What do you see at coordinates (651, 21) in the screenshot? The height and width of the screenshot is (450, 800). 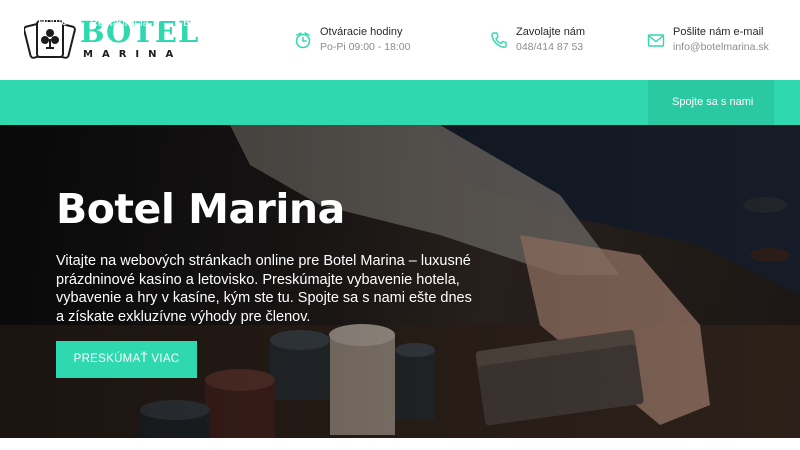 I see `search-icon` at bounding box center [651, 21].